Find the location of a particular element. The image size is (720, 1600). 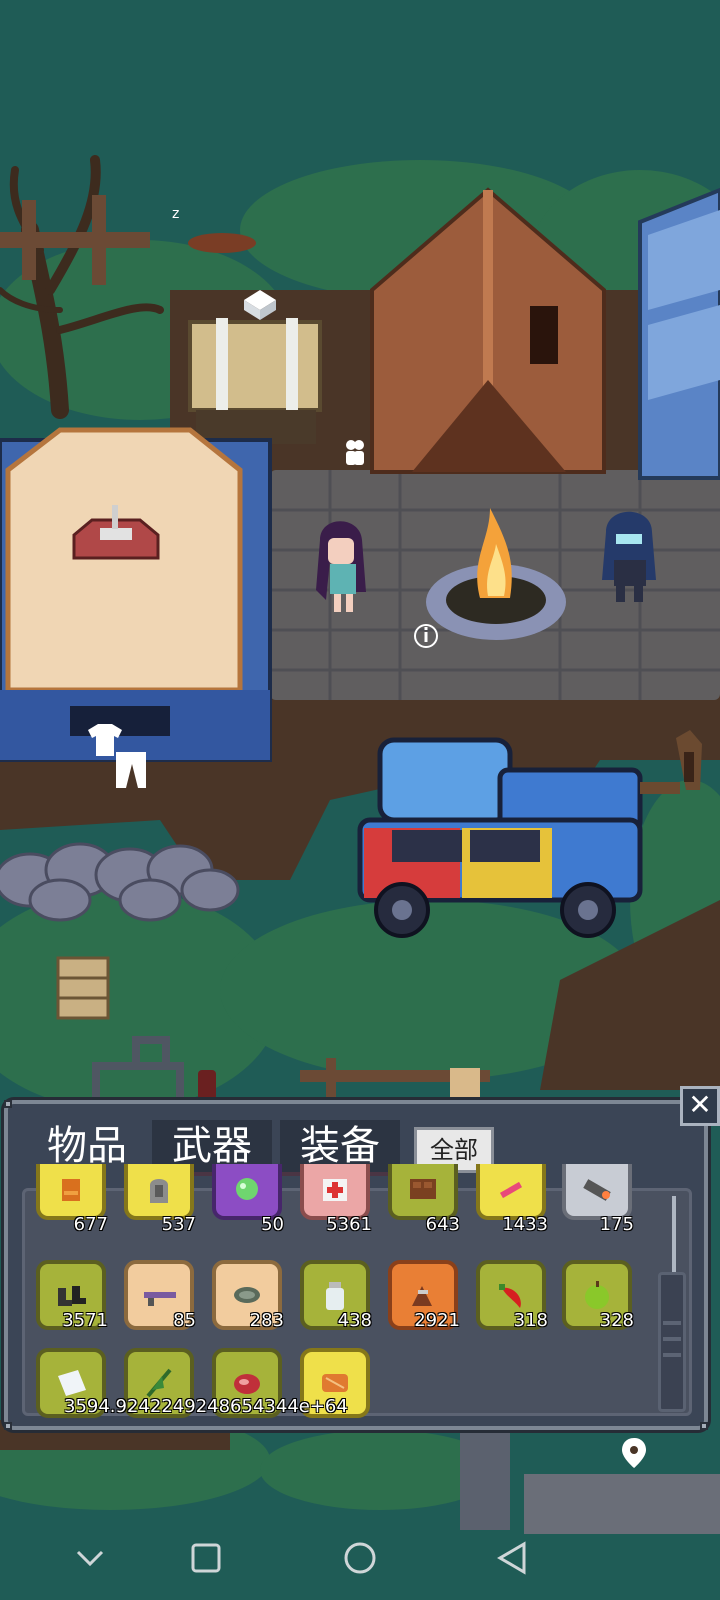

square-icon is located at coordinates (206, 1558).